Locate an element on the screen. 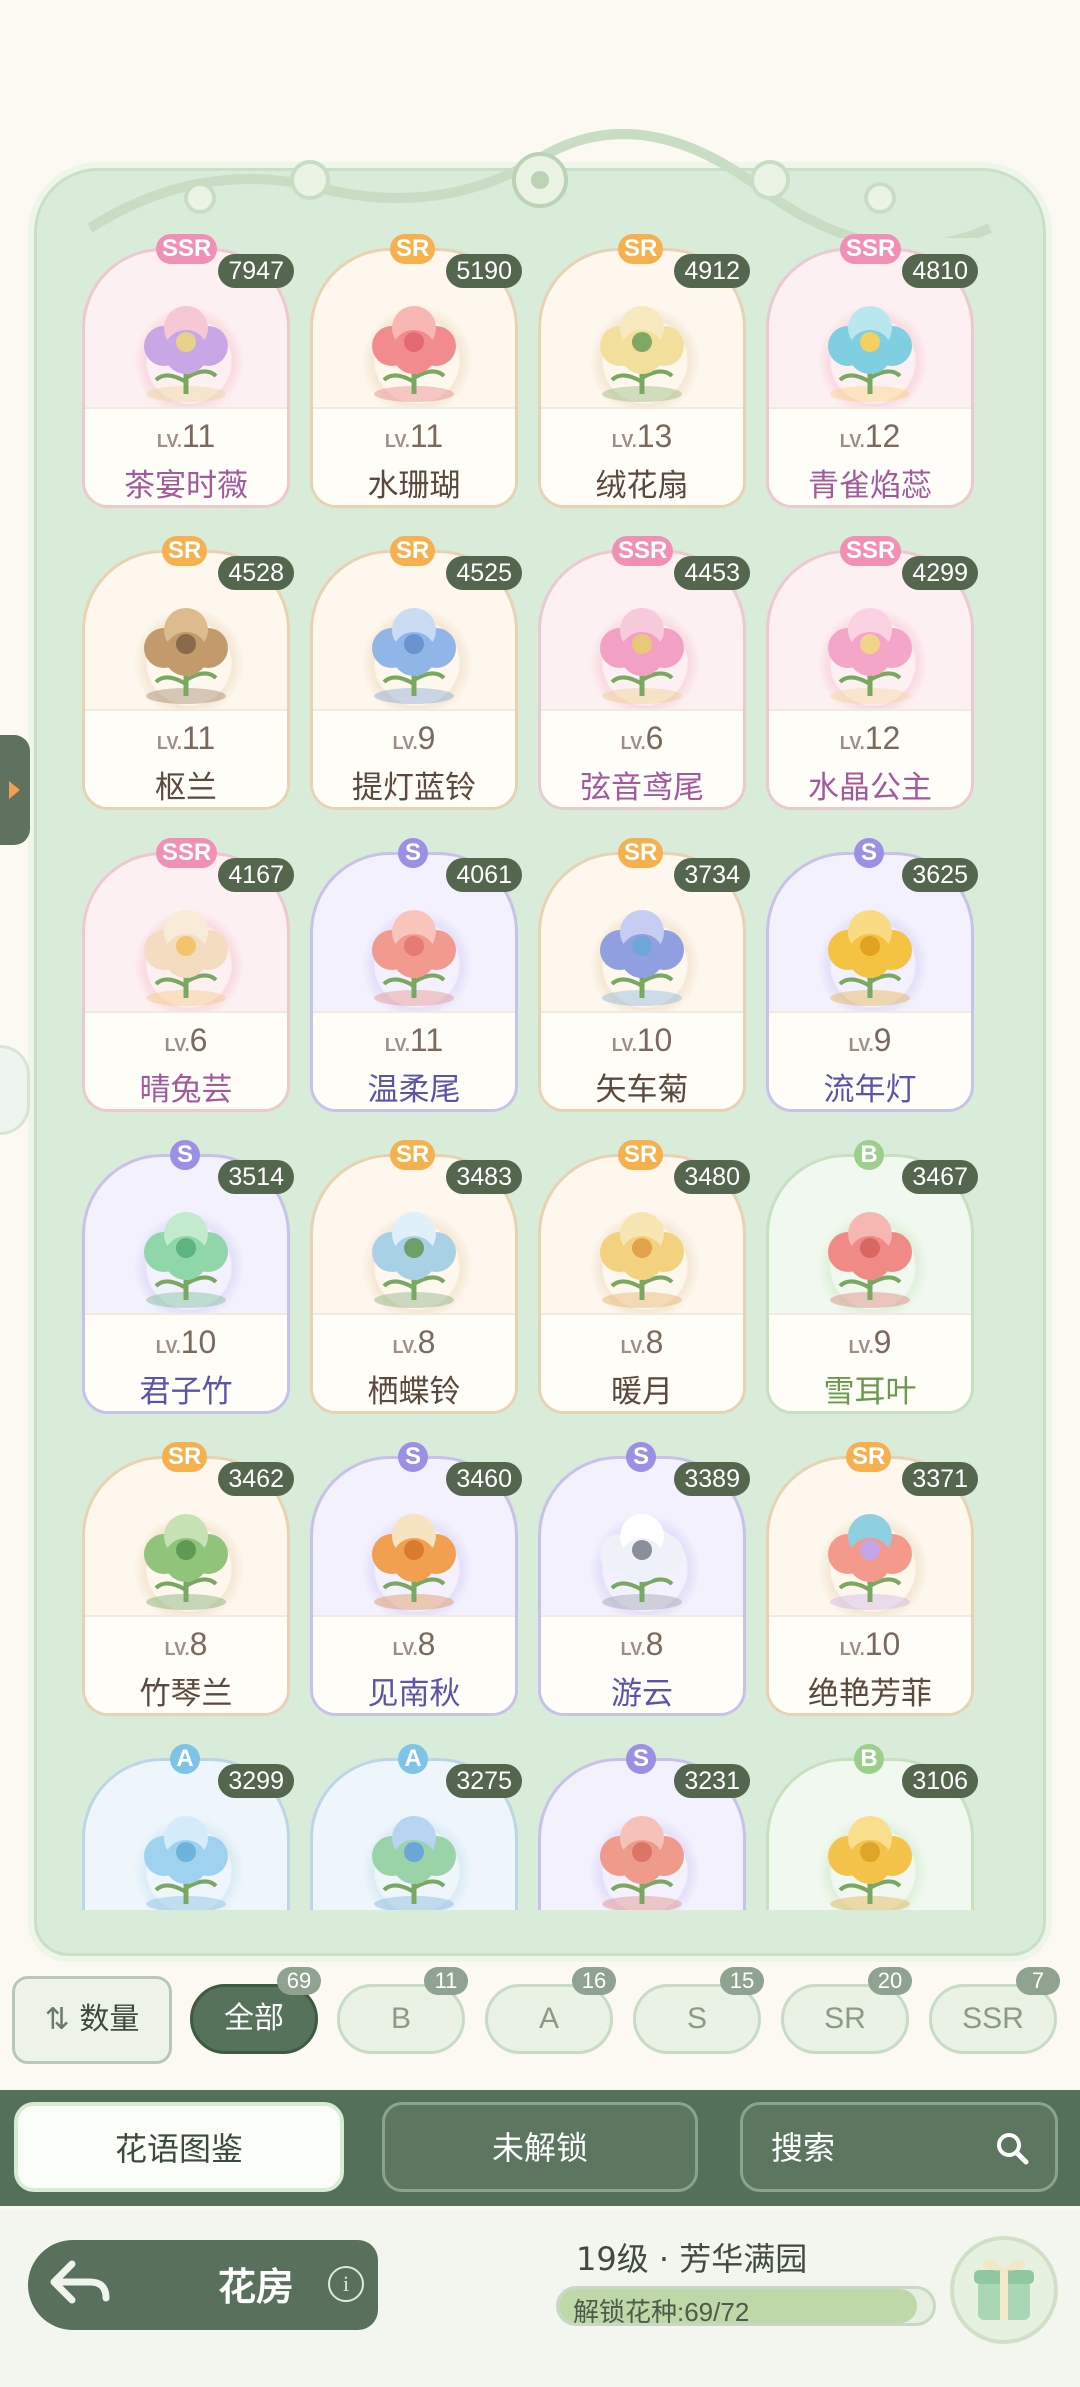  flower-card: SR 3734 LV.10 矢车菊 is located at coordinates (644, 972).